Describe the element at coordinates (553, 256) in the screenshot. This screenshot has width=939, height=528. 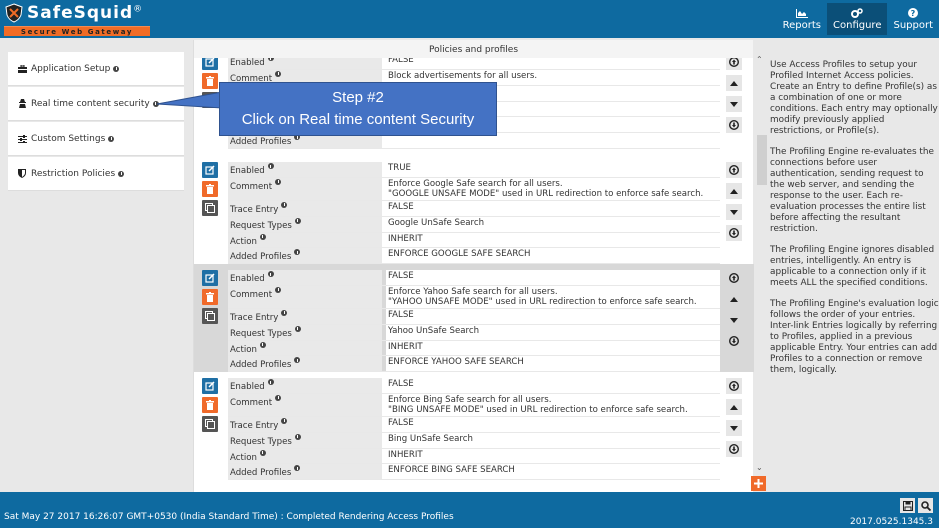
I see `field-value: ENFORCE GOOGLE SAFE SEARCH` at that location.